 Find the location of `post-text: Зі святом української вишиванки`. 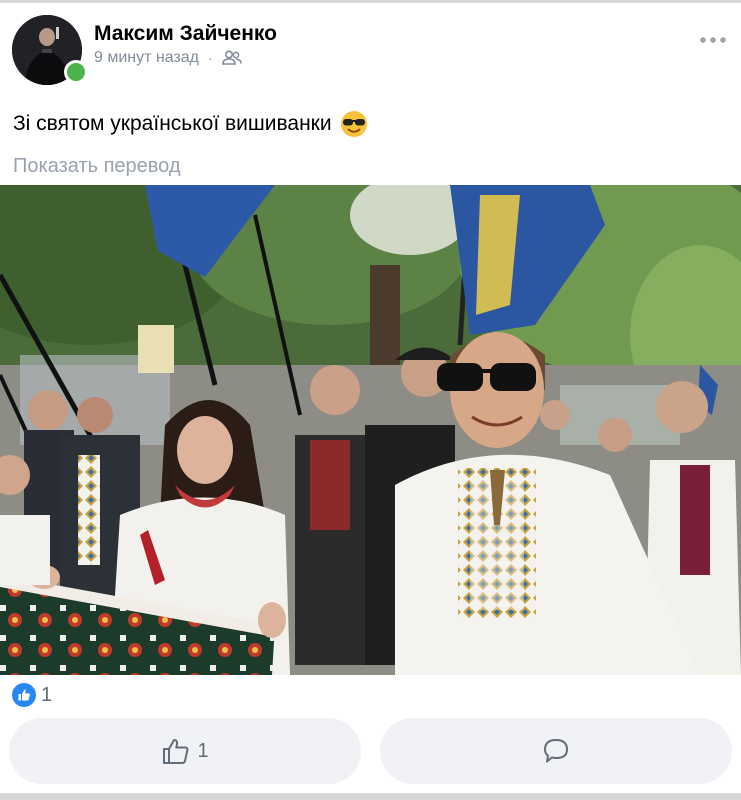

post-text: Зі святом української вишиванки is located at coordinates (172, 123).